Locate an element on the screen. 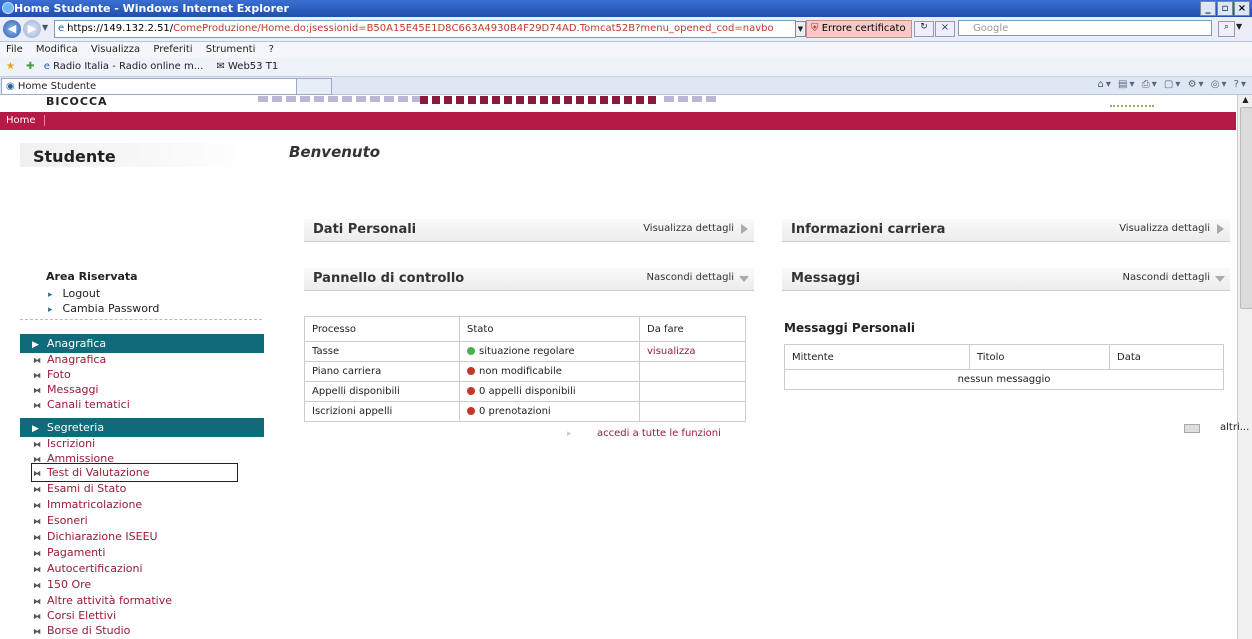 The image size is (1252, 639). help-icon: ?▾ is located at coordinates (1241, 84).